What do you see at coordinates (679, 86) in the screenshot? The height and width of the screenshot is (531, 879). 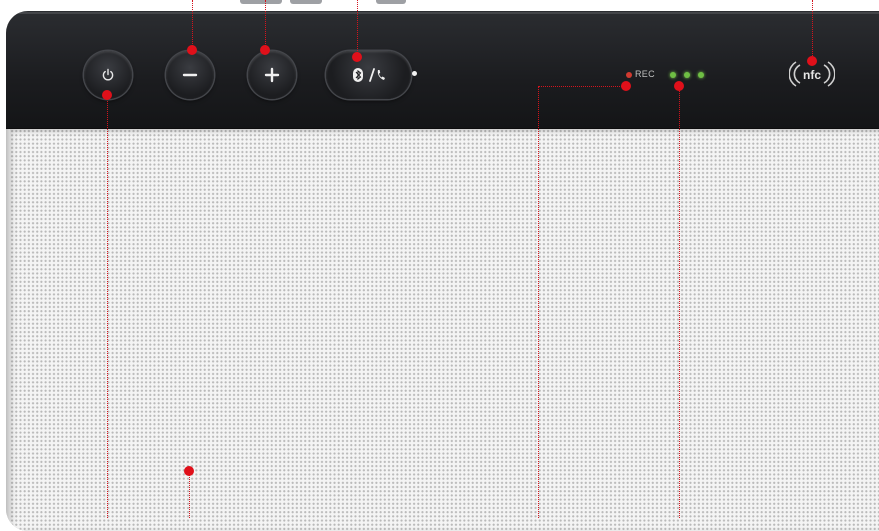 I see `callout-dot-battery` at bounding box center [679, 86].